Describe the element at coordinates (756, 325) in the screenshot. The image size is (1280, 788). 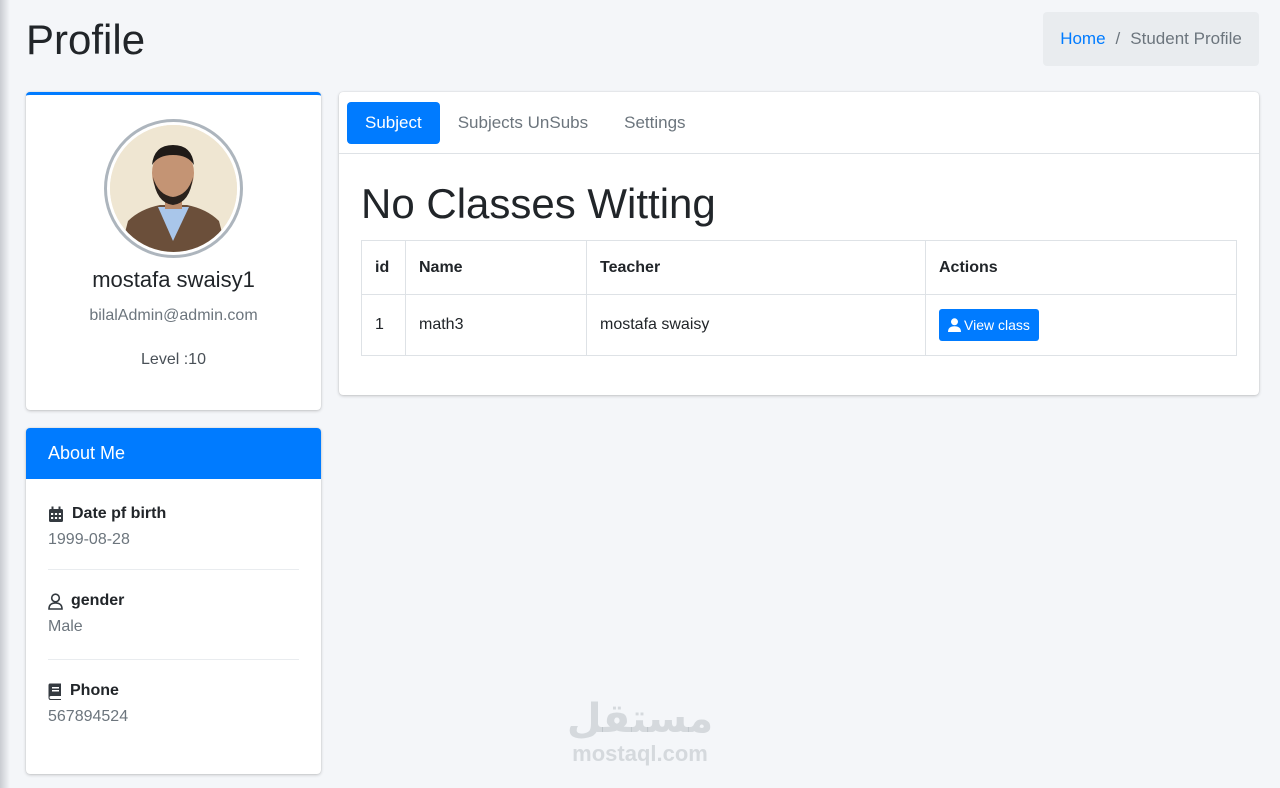
I see `table-cell-teacher: mostafa swaisy` at that location.